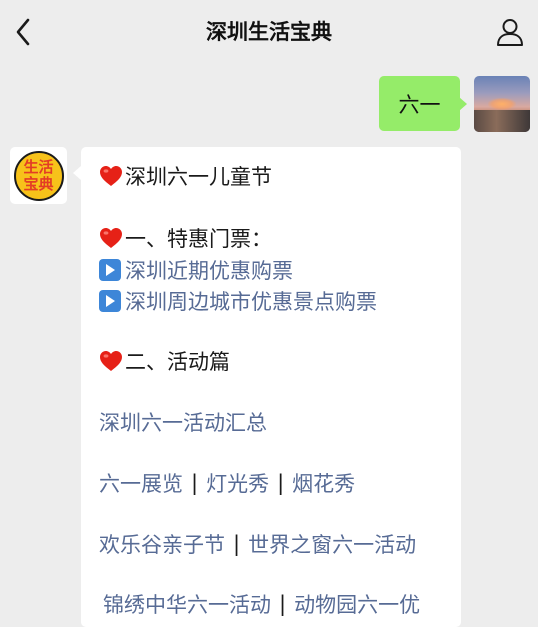  What do you see at coordinates (198, 239) in the screenshot?
I see `section-tickets-heading: 一、特惠门票：` at bounding box center [198, 239].